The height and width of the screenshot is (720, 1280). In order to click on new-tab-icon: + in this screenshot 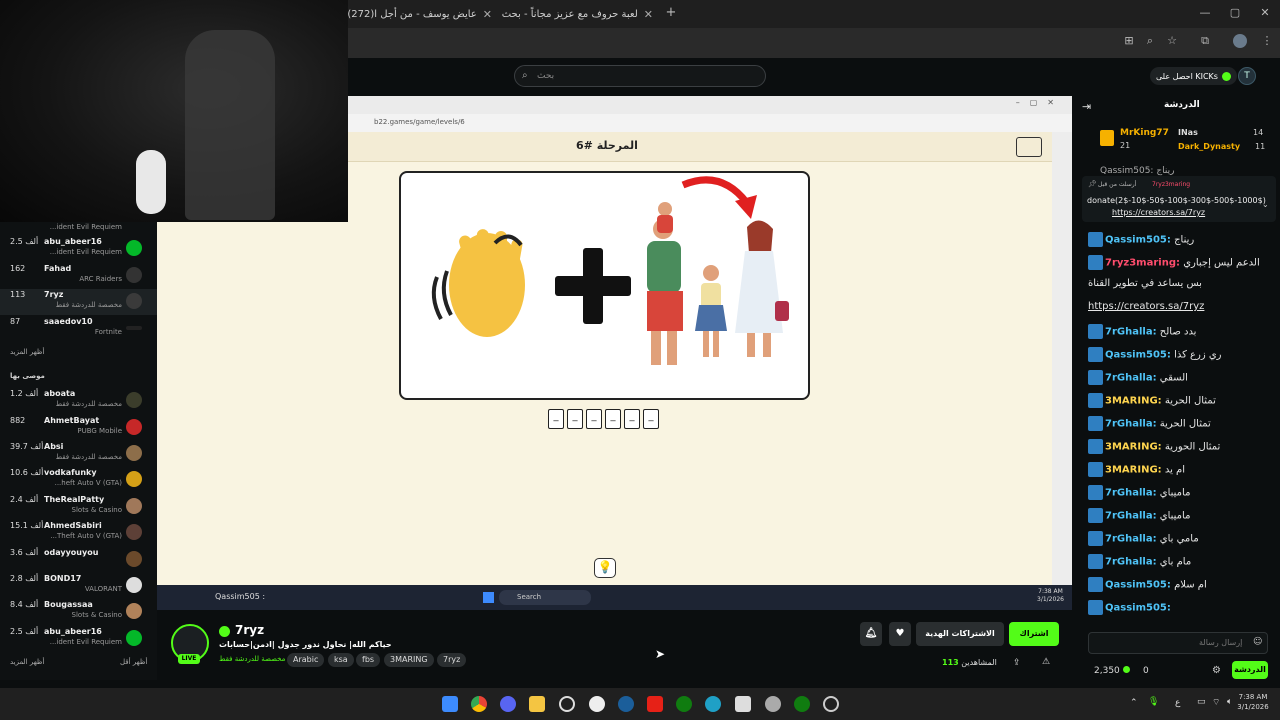, I will do `click(671, 13)`.